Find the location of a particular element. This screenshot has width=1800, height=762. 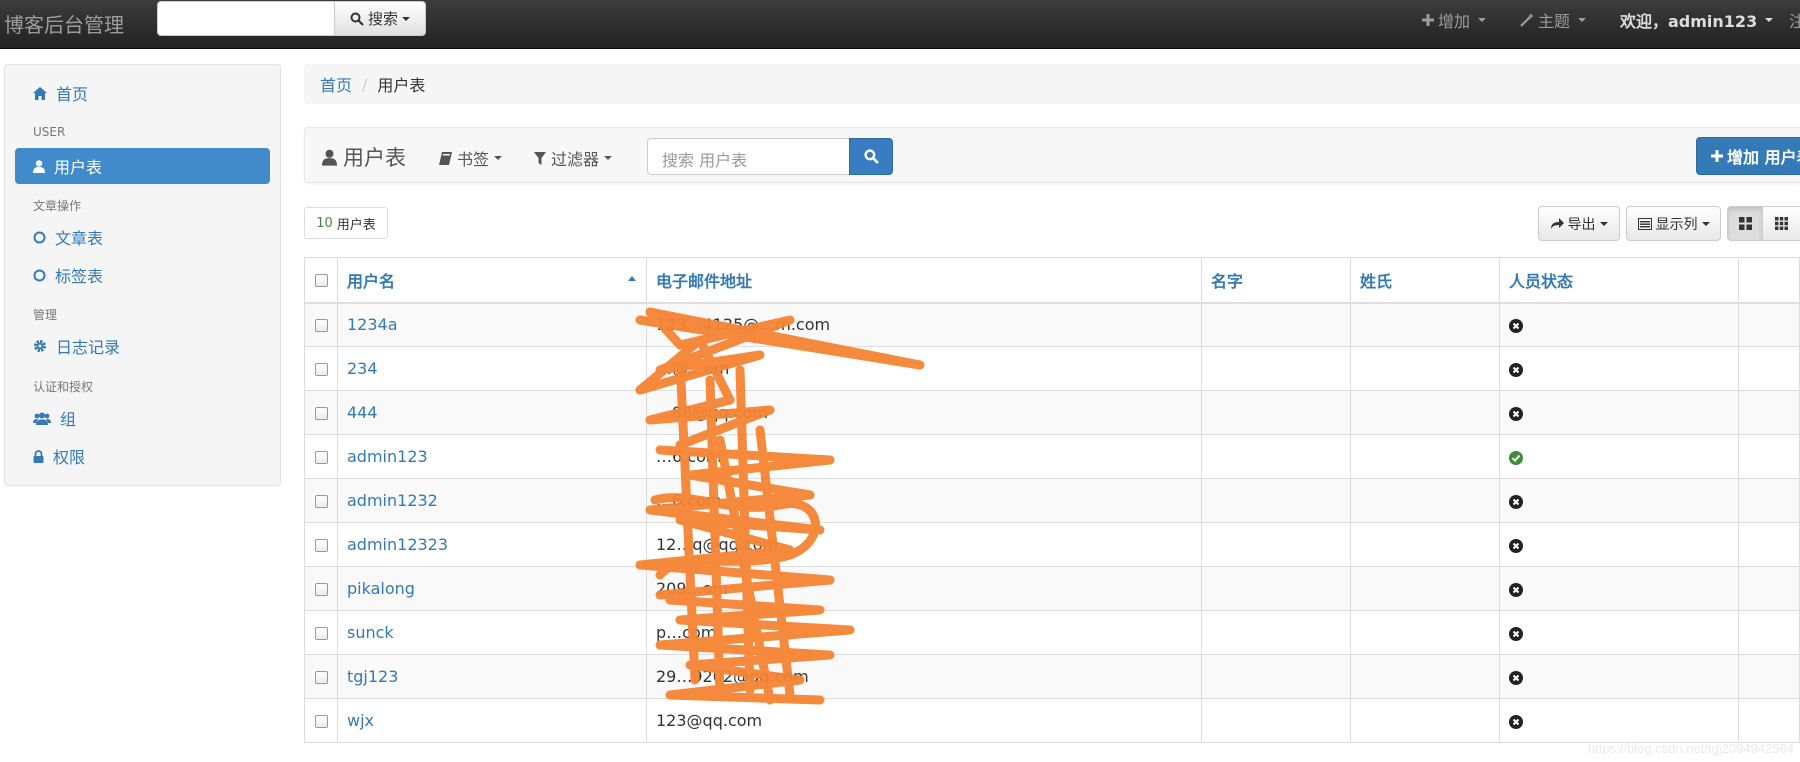

grid-view-small-button is located at coordinates (1781, 223).